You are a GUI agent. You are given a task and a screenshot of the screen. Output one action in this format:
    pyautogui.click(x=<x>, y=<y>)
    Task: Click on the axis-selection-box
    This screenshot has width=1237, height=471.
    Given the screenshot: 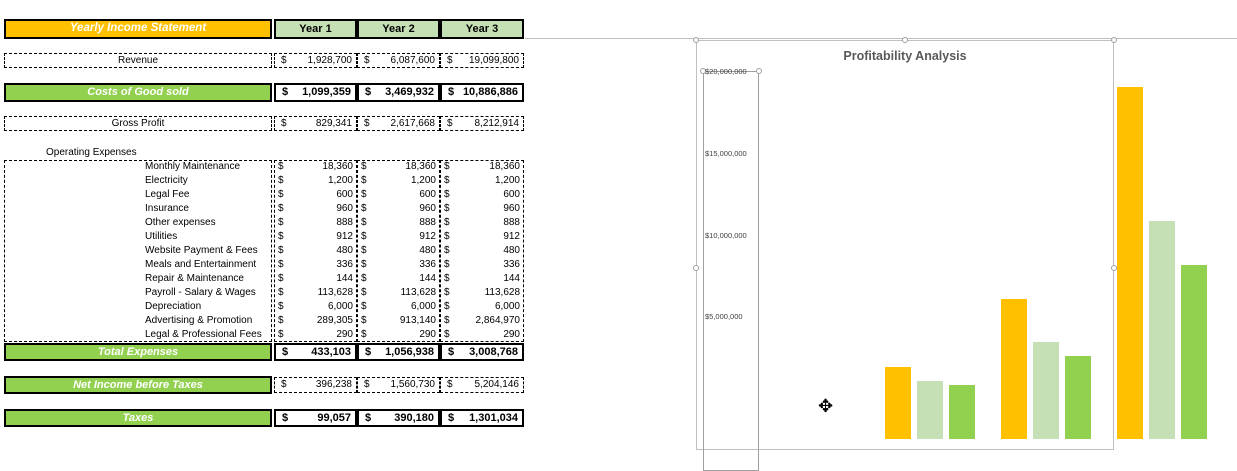 What is the action you would take?
    pyautogui.click(x=731, y=271)
    